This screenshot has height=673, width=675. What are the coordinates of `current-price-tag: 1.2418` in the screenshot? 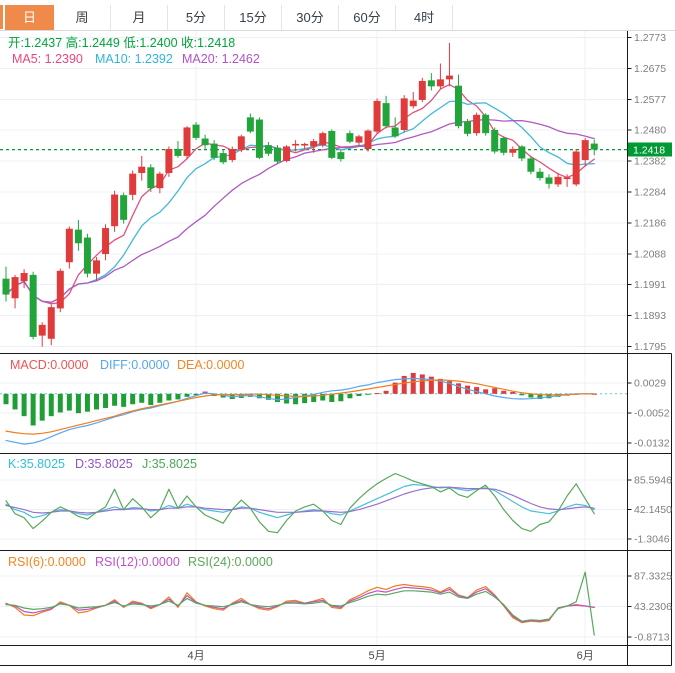 It's located at (650, 149).